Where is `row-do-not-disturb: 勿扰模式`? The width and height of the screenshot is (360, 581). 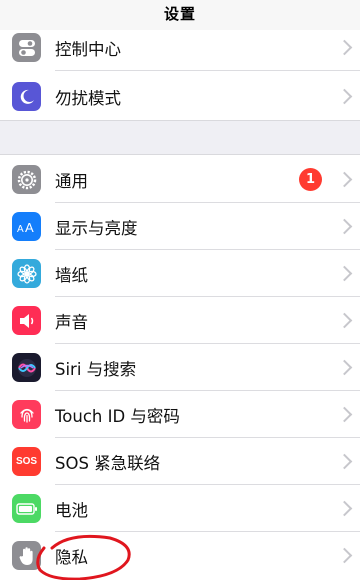
row-do-not-disturb: 勿扰模式 is located at coordinates (180, 96).